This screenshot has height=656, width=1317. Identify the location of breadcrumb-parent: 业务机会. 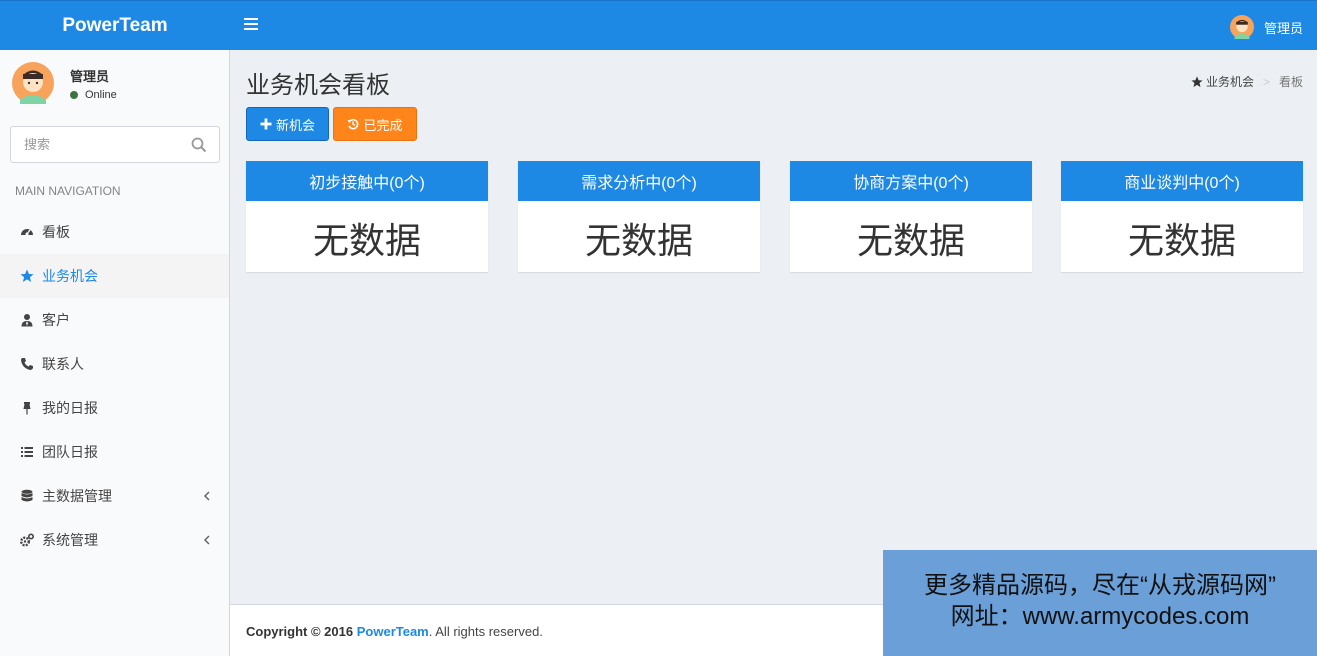
(1230, 81).